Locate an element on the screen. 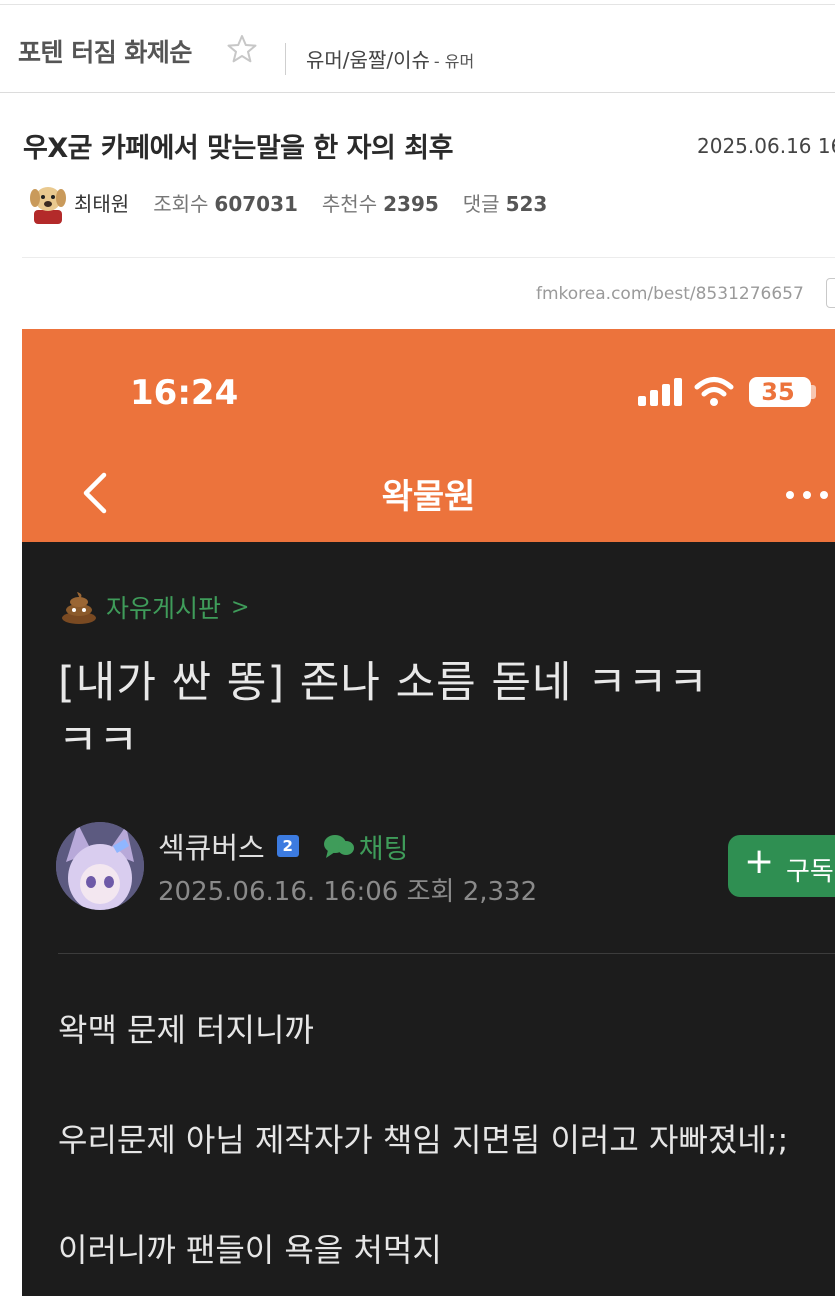 Image resolution: width=835 pixels, height=1296 pixels. inner-title-line: [내가 싼 똥] 존나 소름 돋네 ㅋㅋㅋ is located at coordinates (383, 683).